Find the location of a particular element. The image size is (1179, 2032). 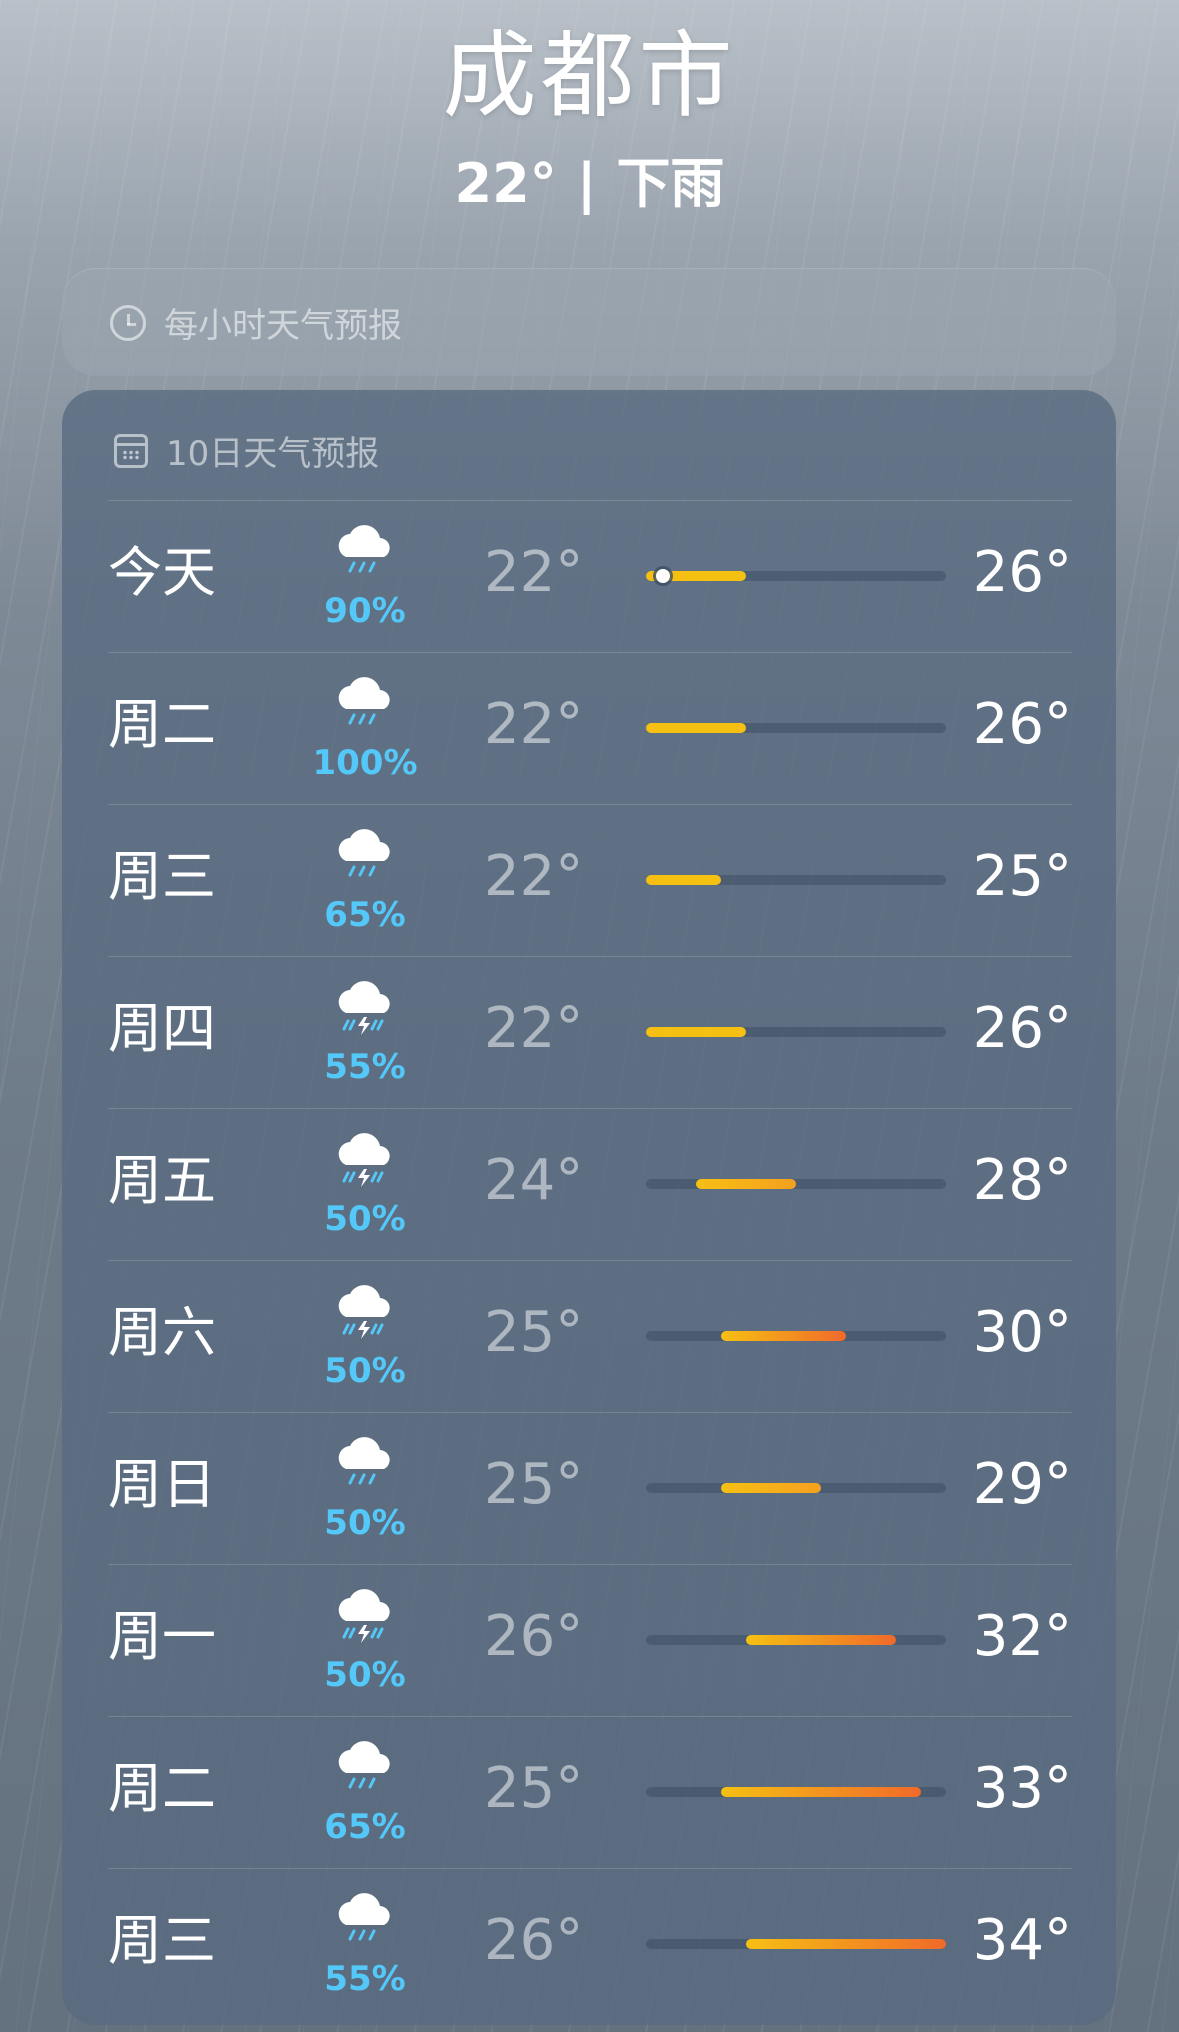

high-temperature: 30° is located at coordinates (1022, 1332).